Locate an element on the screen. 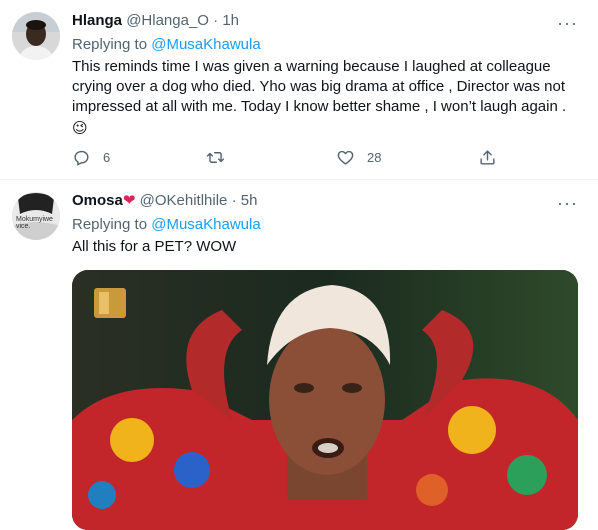  timestamp: 1h is located at coordinates (230, 20).